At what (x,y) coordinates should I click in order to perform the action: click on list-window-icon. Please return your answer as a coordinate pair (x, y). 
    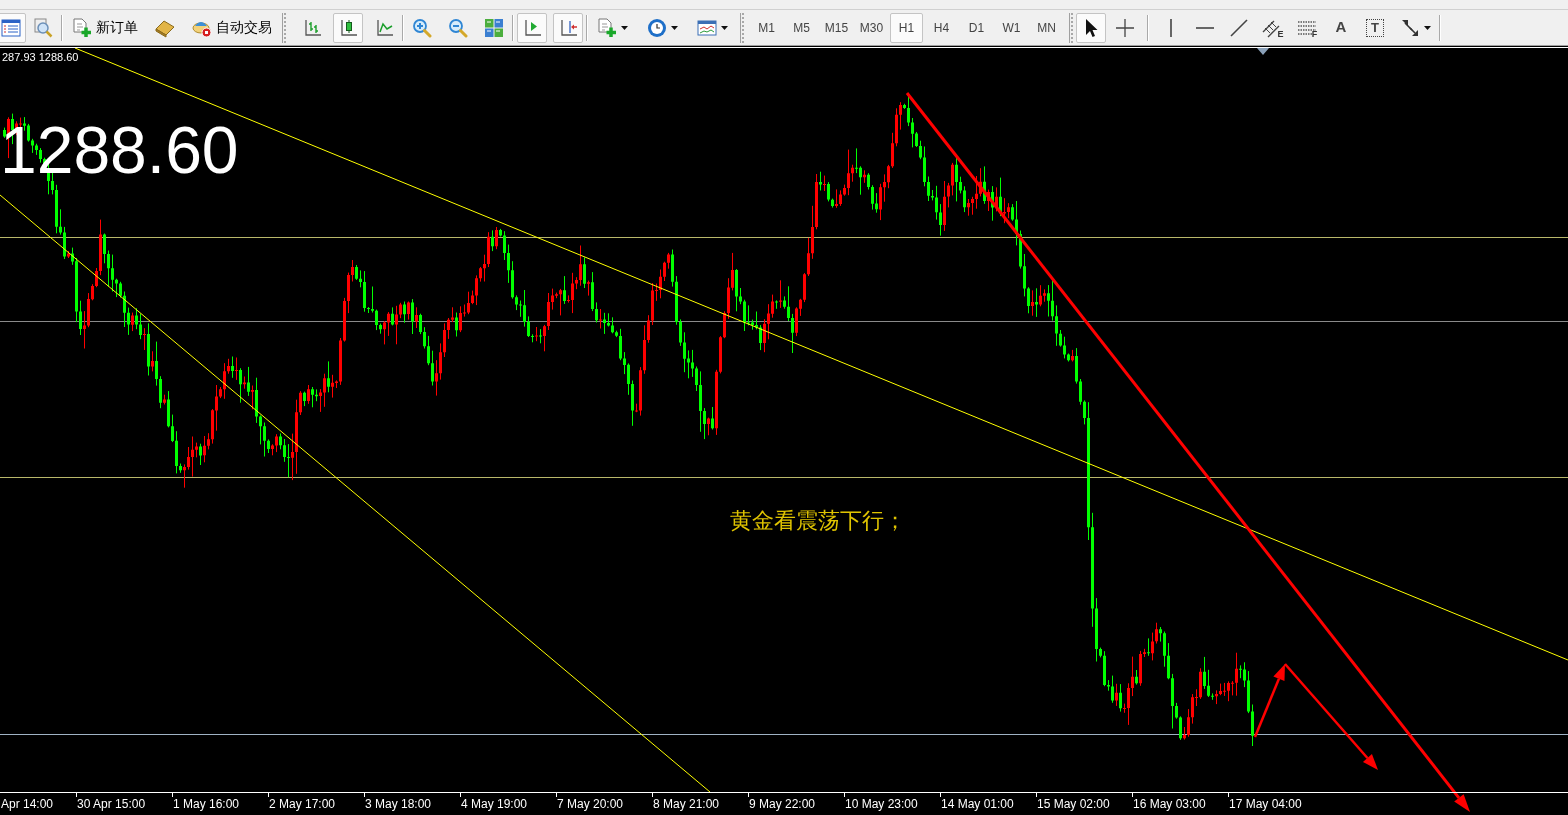
    Looking at the image, I should click on (11, 27).